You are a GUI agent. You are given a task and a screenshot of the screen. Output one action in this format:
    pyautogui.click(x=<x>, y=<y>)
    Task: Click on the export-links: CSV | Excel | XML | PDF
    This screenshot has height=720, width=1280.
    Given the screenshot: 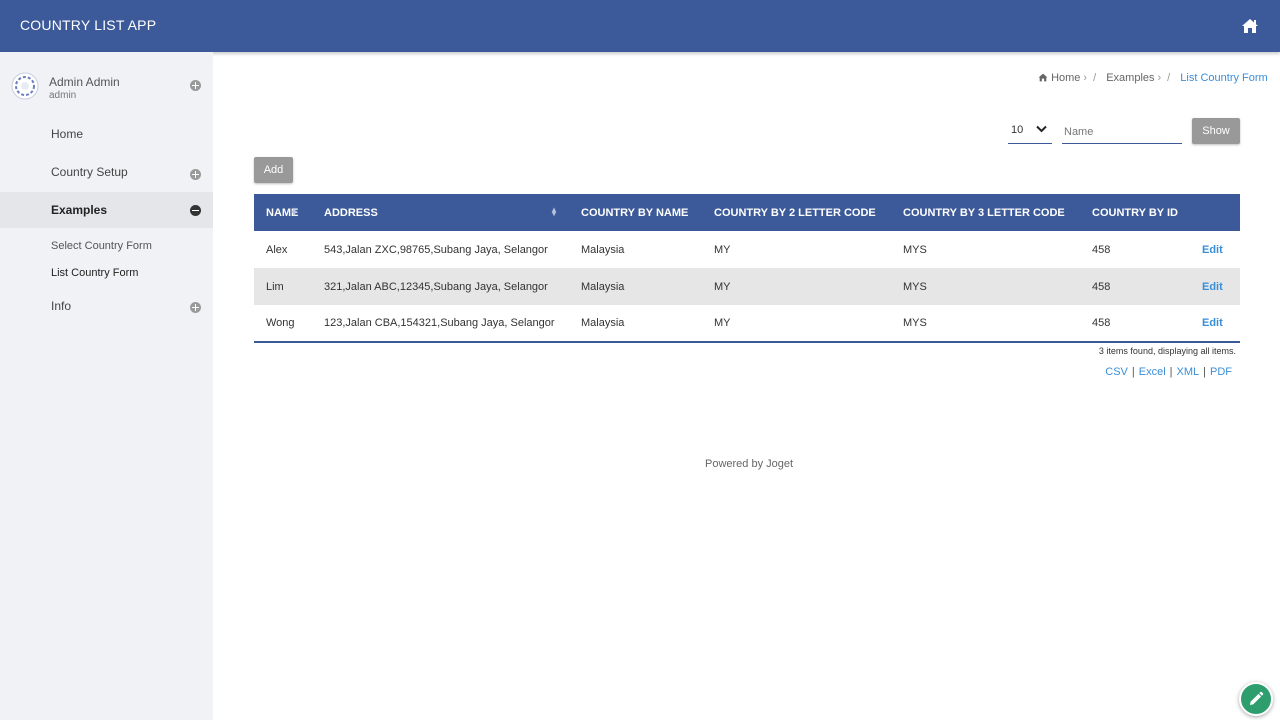 What is the action you would take?
    pyautogui.click(x=1168, y=372)
    